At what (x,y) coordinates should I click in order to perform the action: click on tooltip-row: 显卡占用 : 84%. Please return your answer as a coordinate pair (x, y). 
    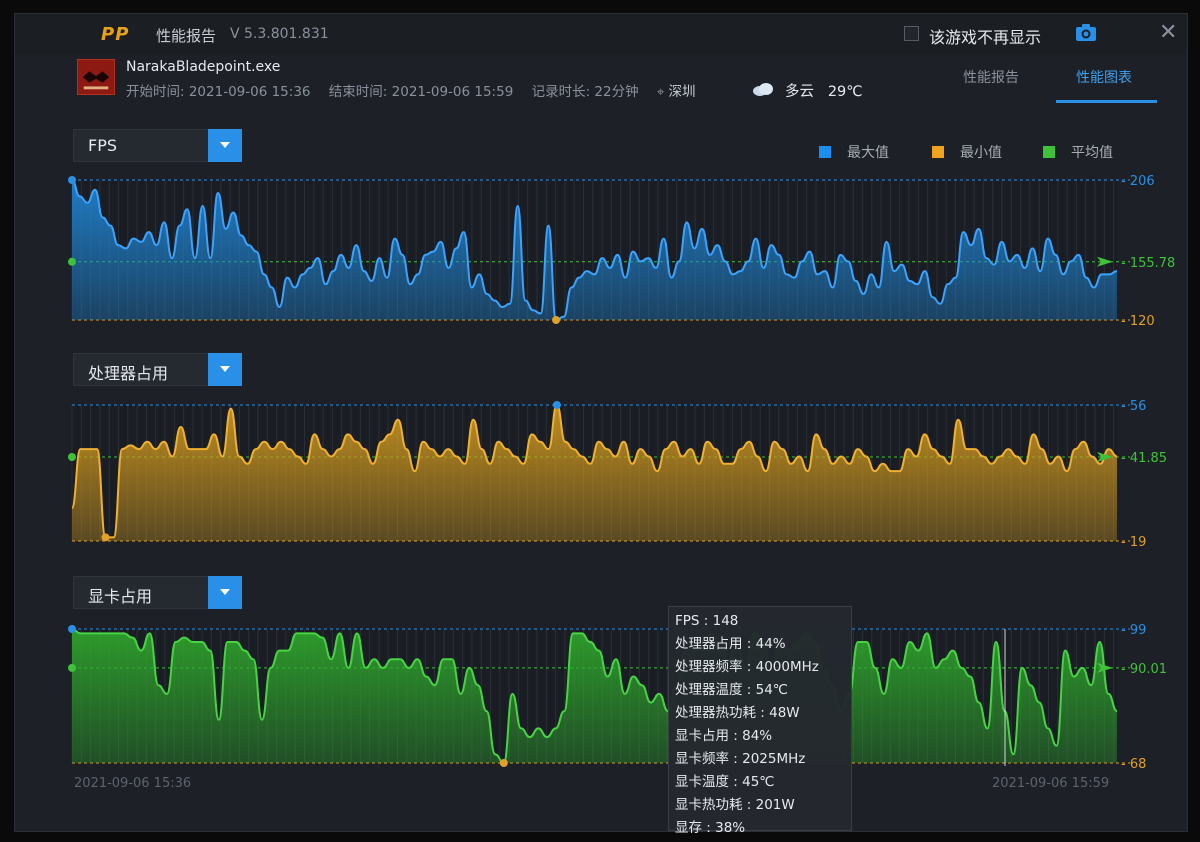
    Looking at the image, I should click on (724, 736).